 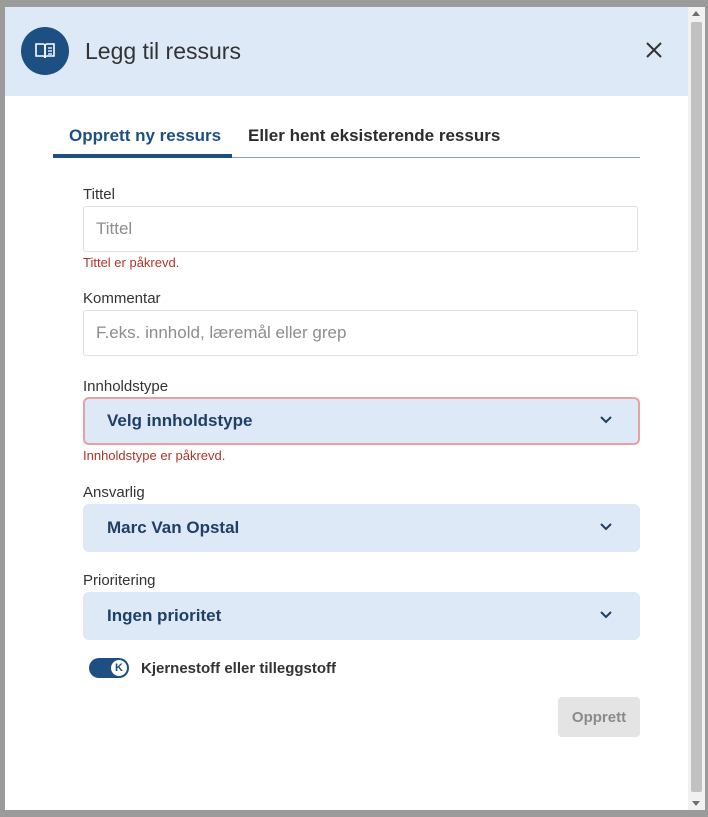 What do you see at coordinates (361, 421) in the screenshot?
I see `content-type-select: Velg innholdstype` at bounding box center [361, 421].